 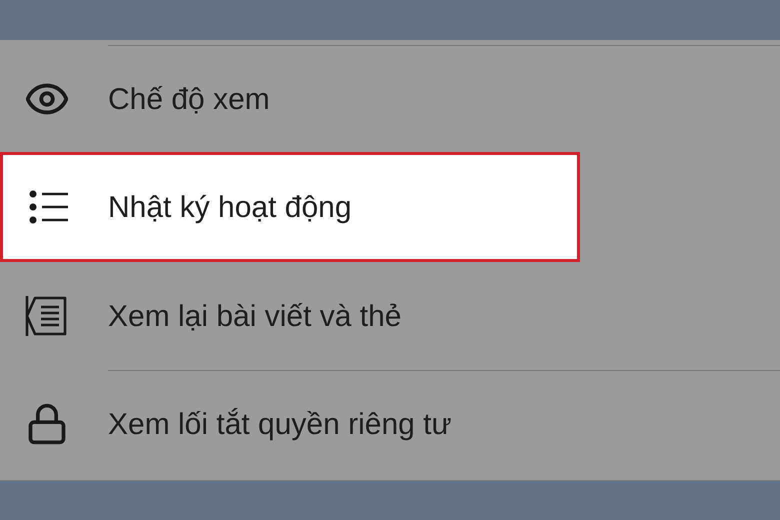 I want to click on menu-item-label: Chế độ xem, so click(x=189, y=100).